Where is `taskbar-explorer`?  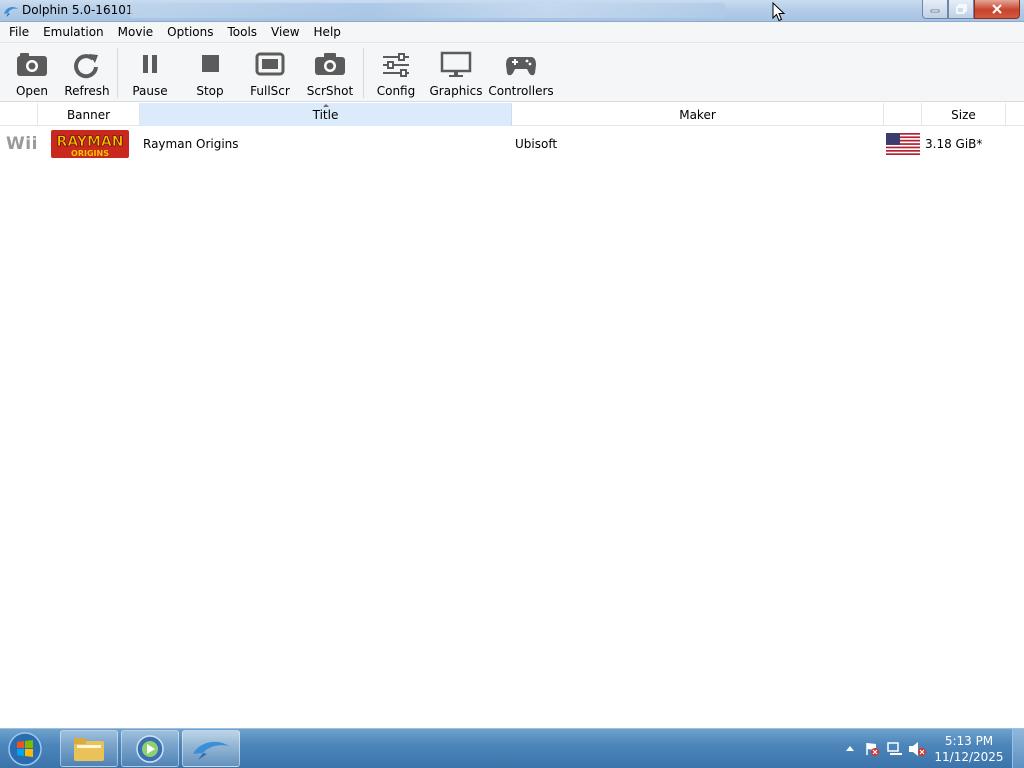
taskbar-explorer is located at coordinates (89, 748).